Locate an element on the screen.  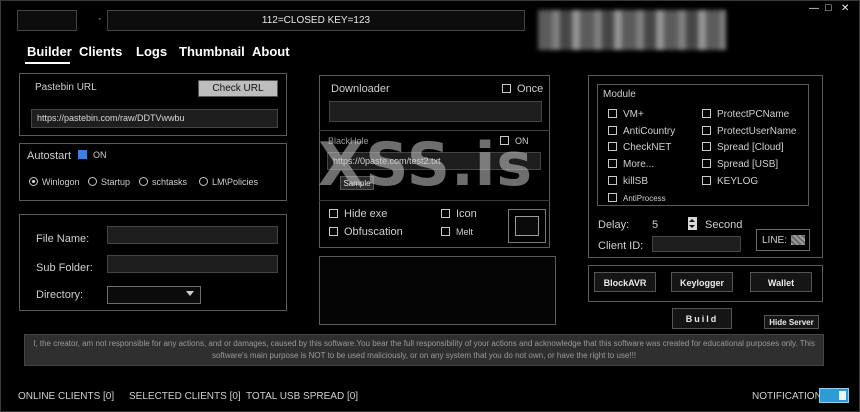
line-toggle is located at coordinates (798, 240).